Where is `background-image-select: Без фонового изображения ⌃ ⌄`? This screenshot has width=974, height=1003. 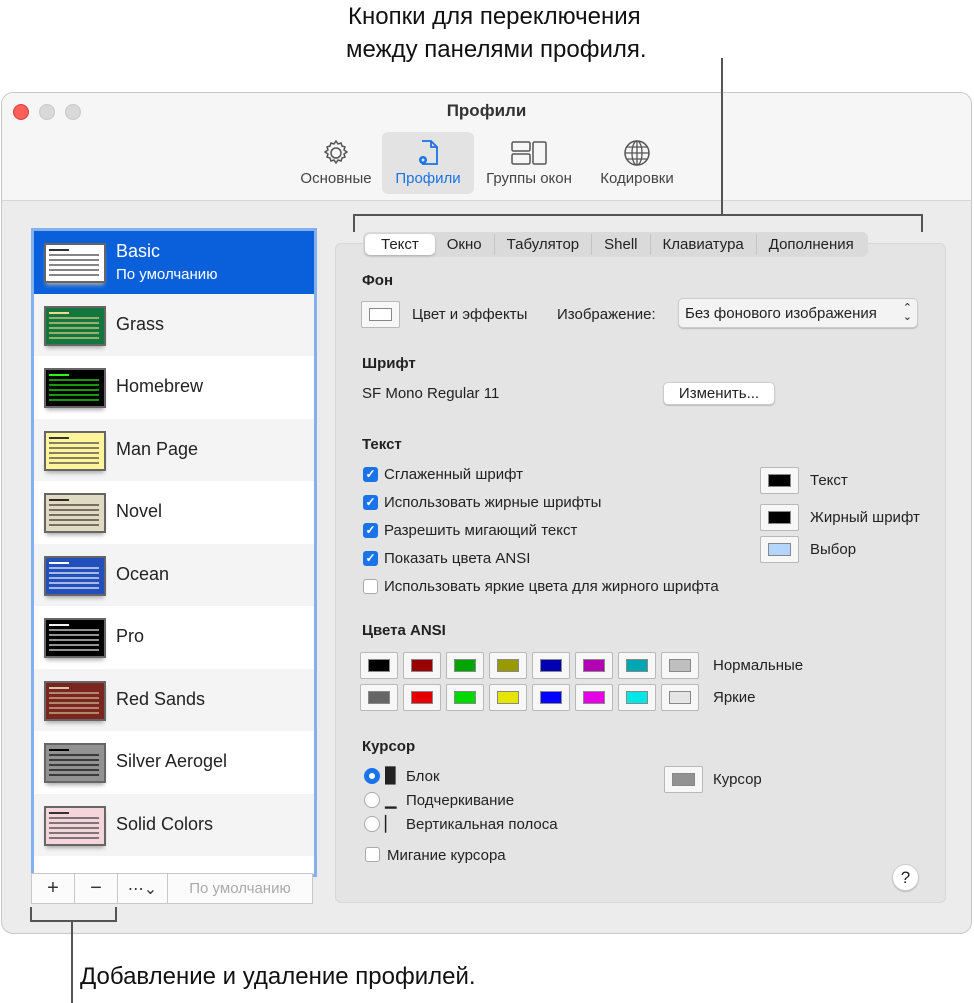 background-image-select: Без фонового изображения ⌃ ⌄ is located at coordinates (798, 313).